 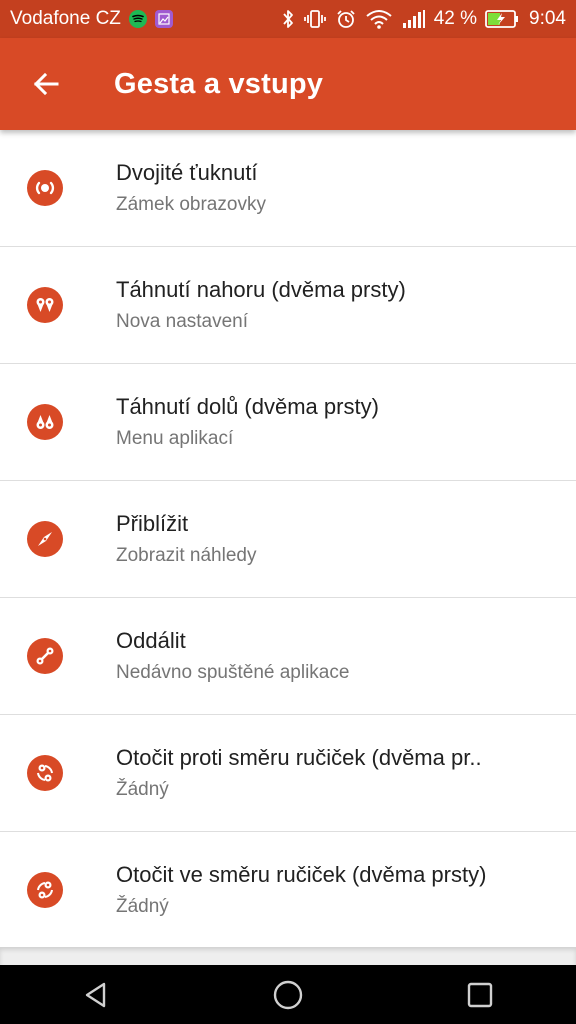 What do you see at coordinates (45, 422) in the screenshot?
I see `two-finger-swipe-down-icon` at bounding box center [45, 422].